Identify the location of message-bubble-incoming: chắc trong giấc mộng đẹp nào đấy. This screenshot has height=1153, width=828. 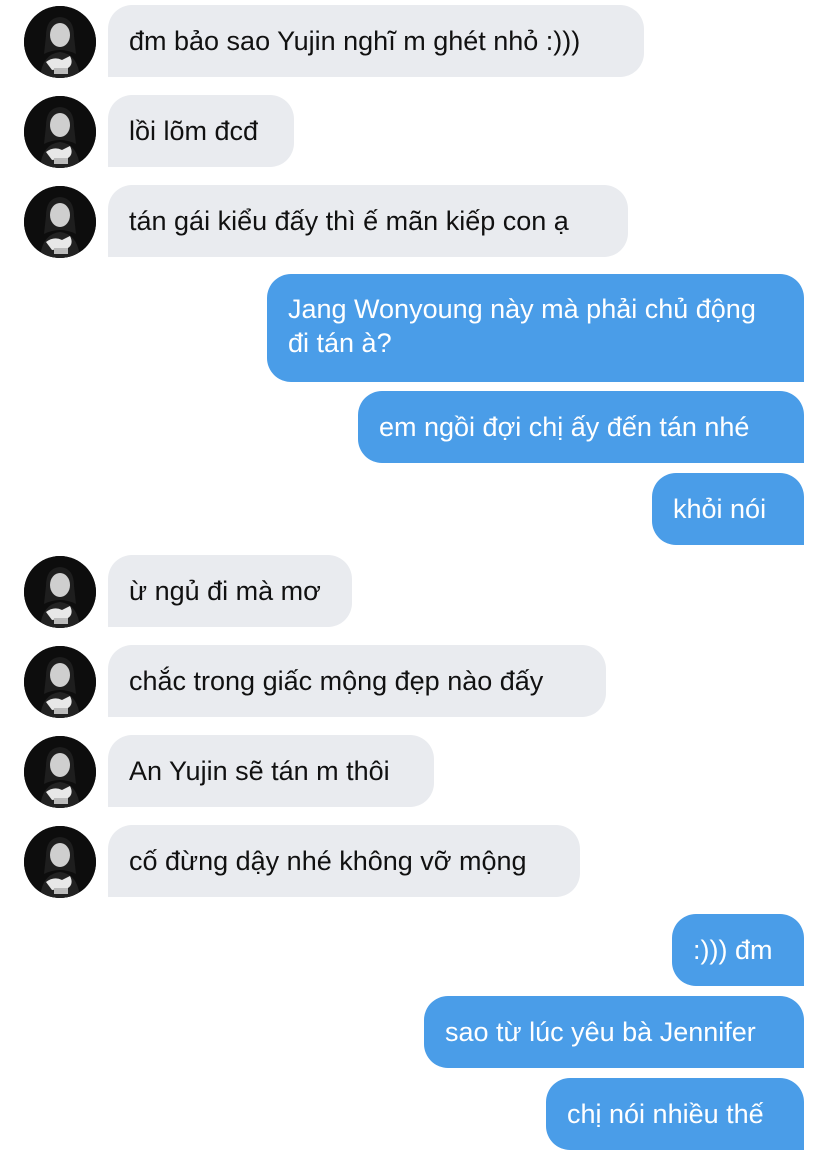
(357, 681).